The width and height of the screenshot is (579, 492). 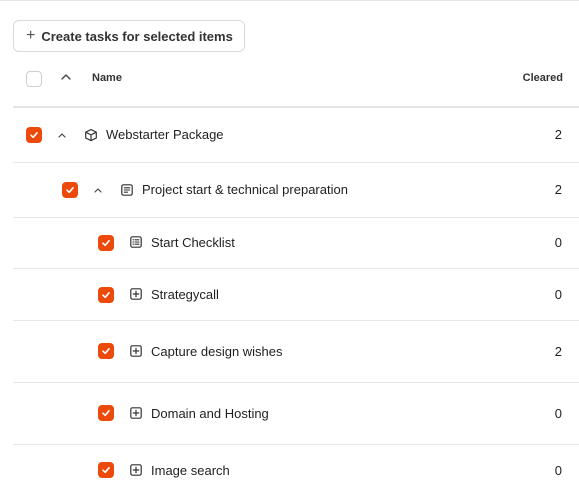 I want to click on plus-icon: +, so click(x=31, y=35).